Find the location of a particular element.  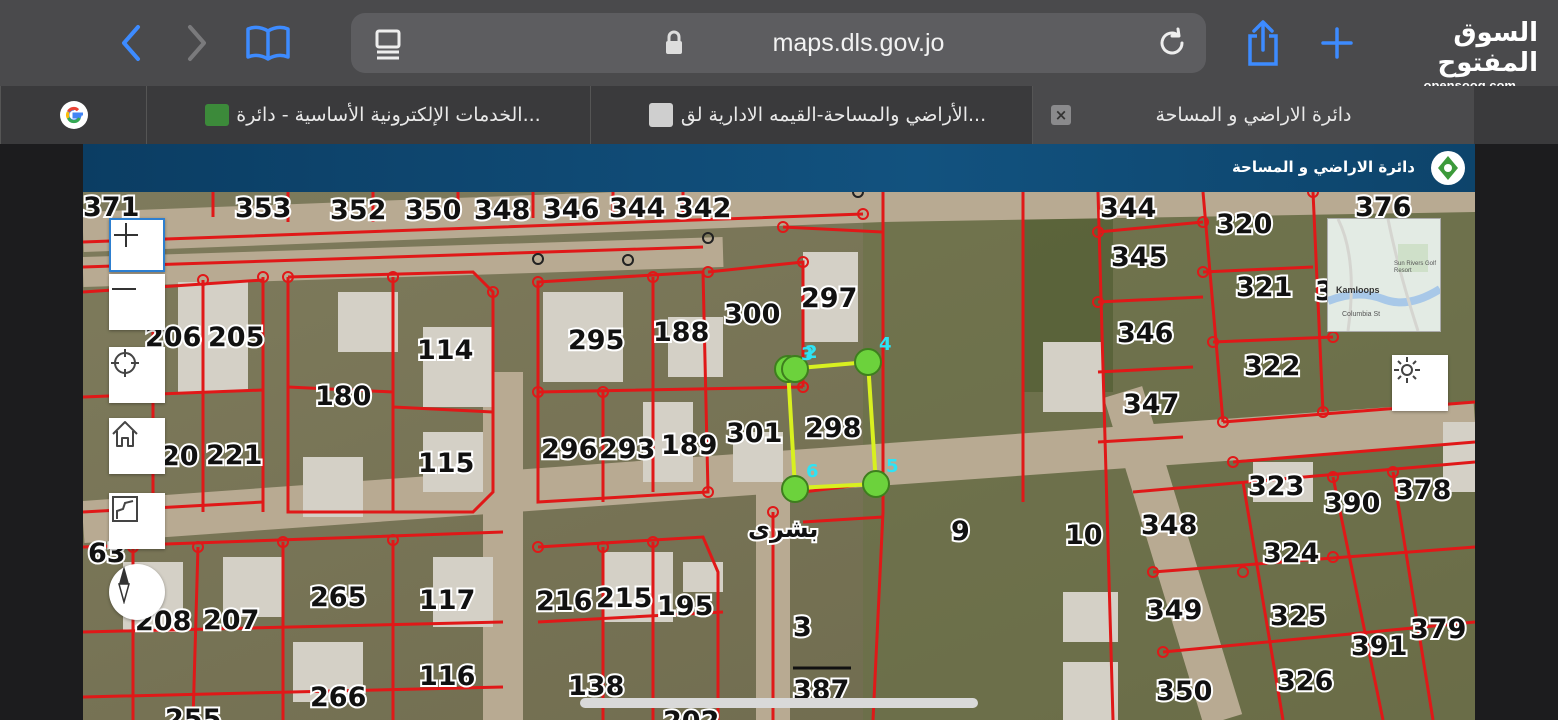

minimap-label: Kamloops is located at coordinates (1358, 290).